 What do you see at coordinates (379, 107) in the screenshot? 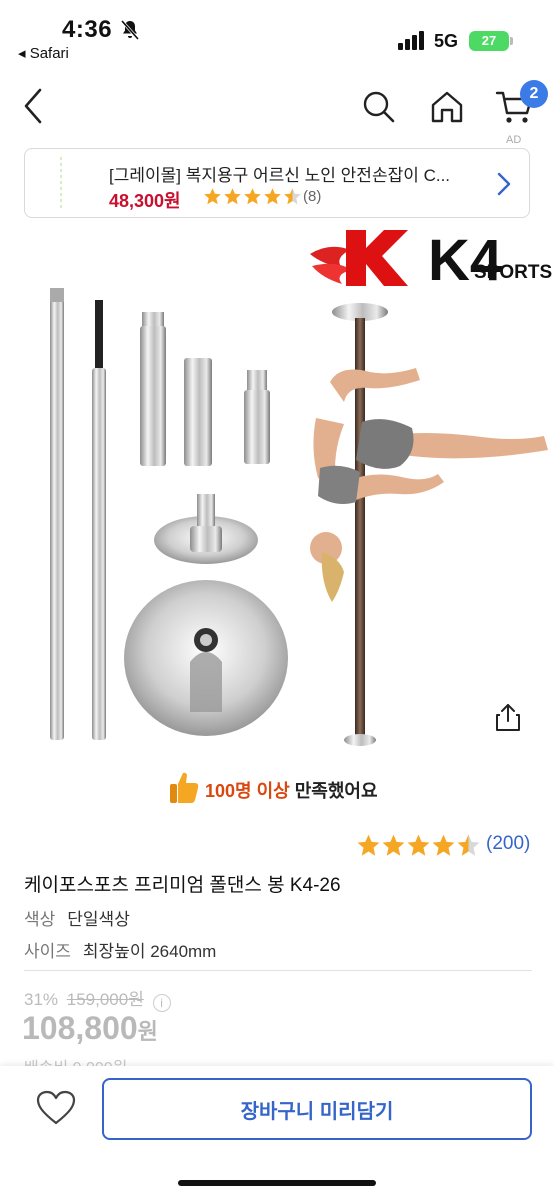
I see `search-icon` at bounding box center [379, 107].